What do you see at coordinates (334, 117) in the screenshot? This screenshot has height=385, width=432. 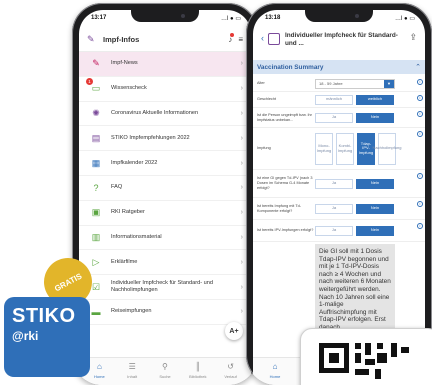 I see `status-yes-button: Ja` at bounding box center [334, 117].